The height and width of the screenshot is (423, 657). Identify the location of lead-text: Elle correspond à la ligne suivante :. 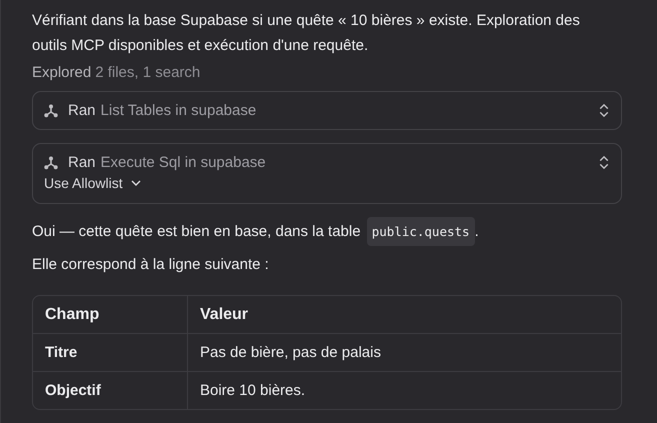
(151, 265).